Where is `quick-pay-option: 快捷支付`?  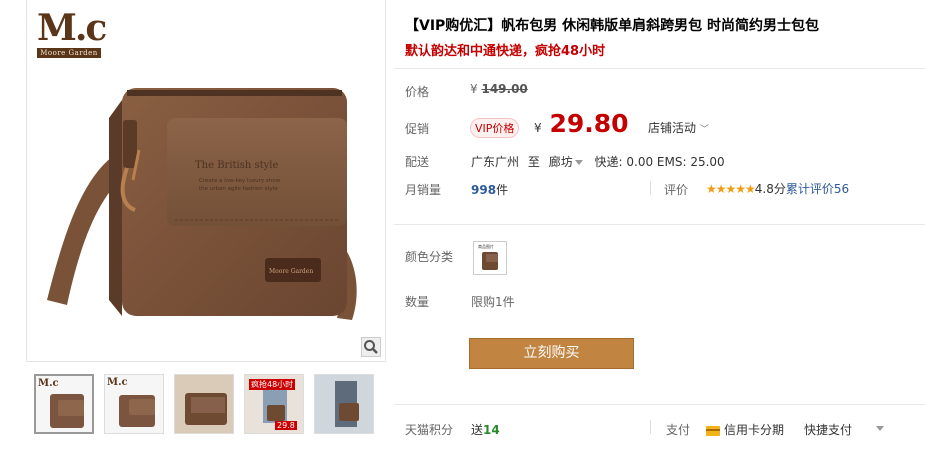 quick-pay-option: 快捷支付 is located at coordinates (828, 429).